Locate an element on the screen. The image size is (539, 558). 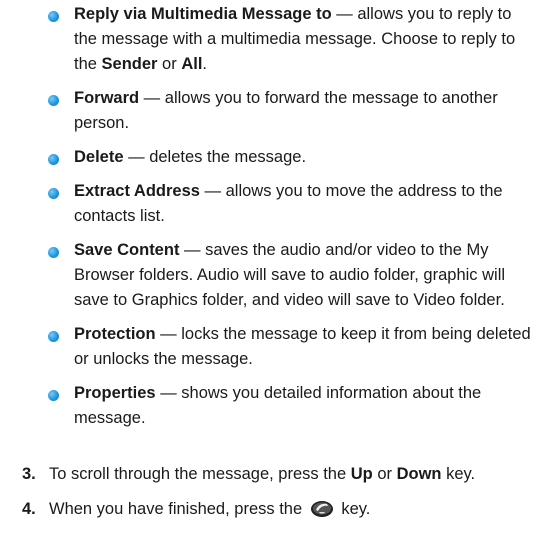
up-key-label: Up is located at coordinates (361, 474).